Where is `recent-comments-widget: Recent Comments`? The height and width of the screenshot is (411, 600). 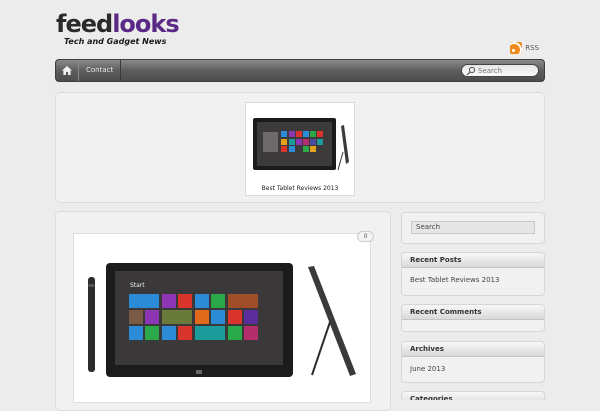 recent-comments-widget: Recent Comments is located at coordinates (473, 318).